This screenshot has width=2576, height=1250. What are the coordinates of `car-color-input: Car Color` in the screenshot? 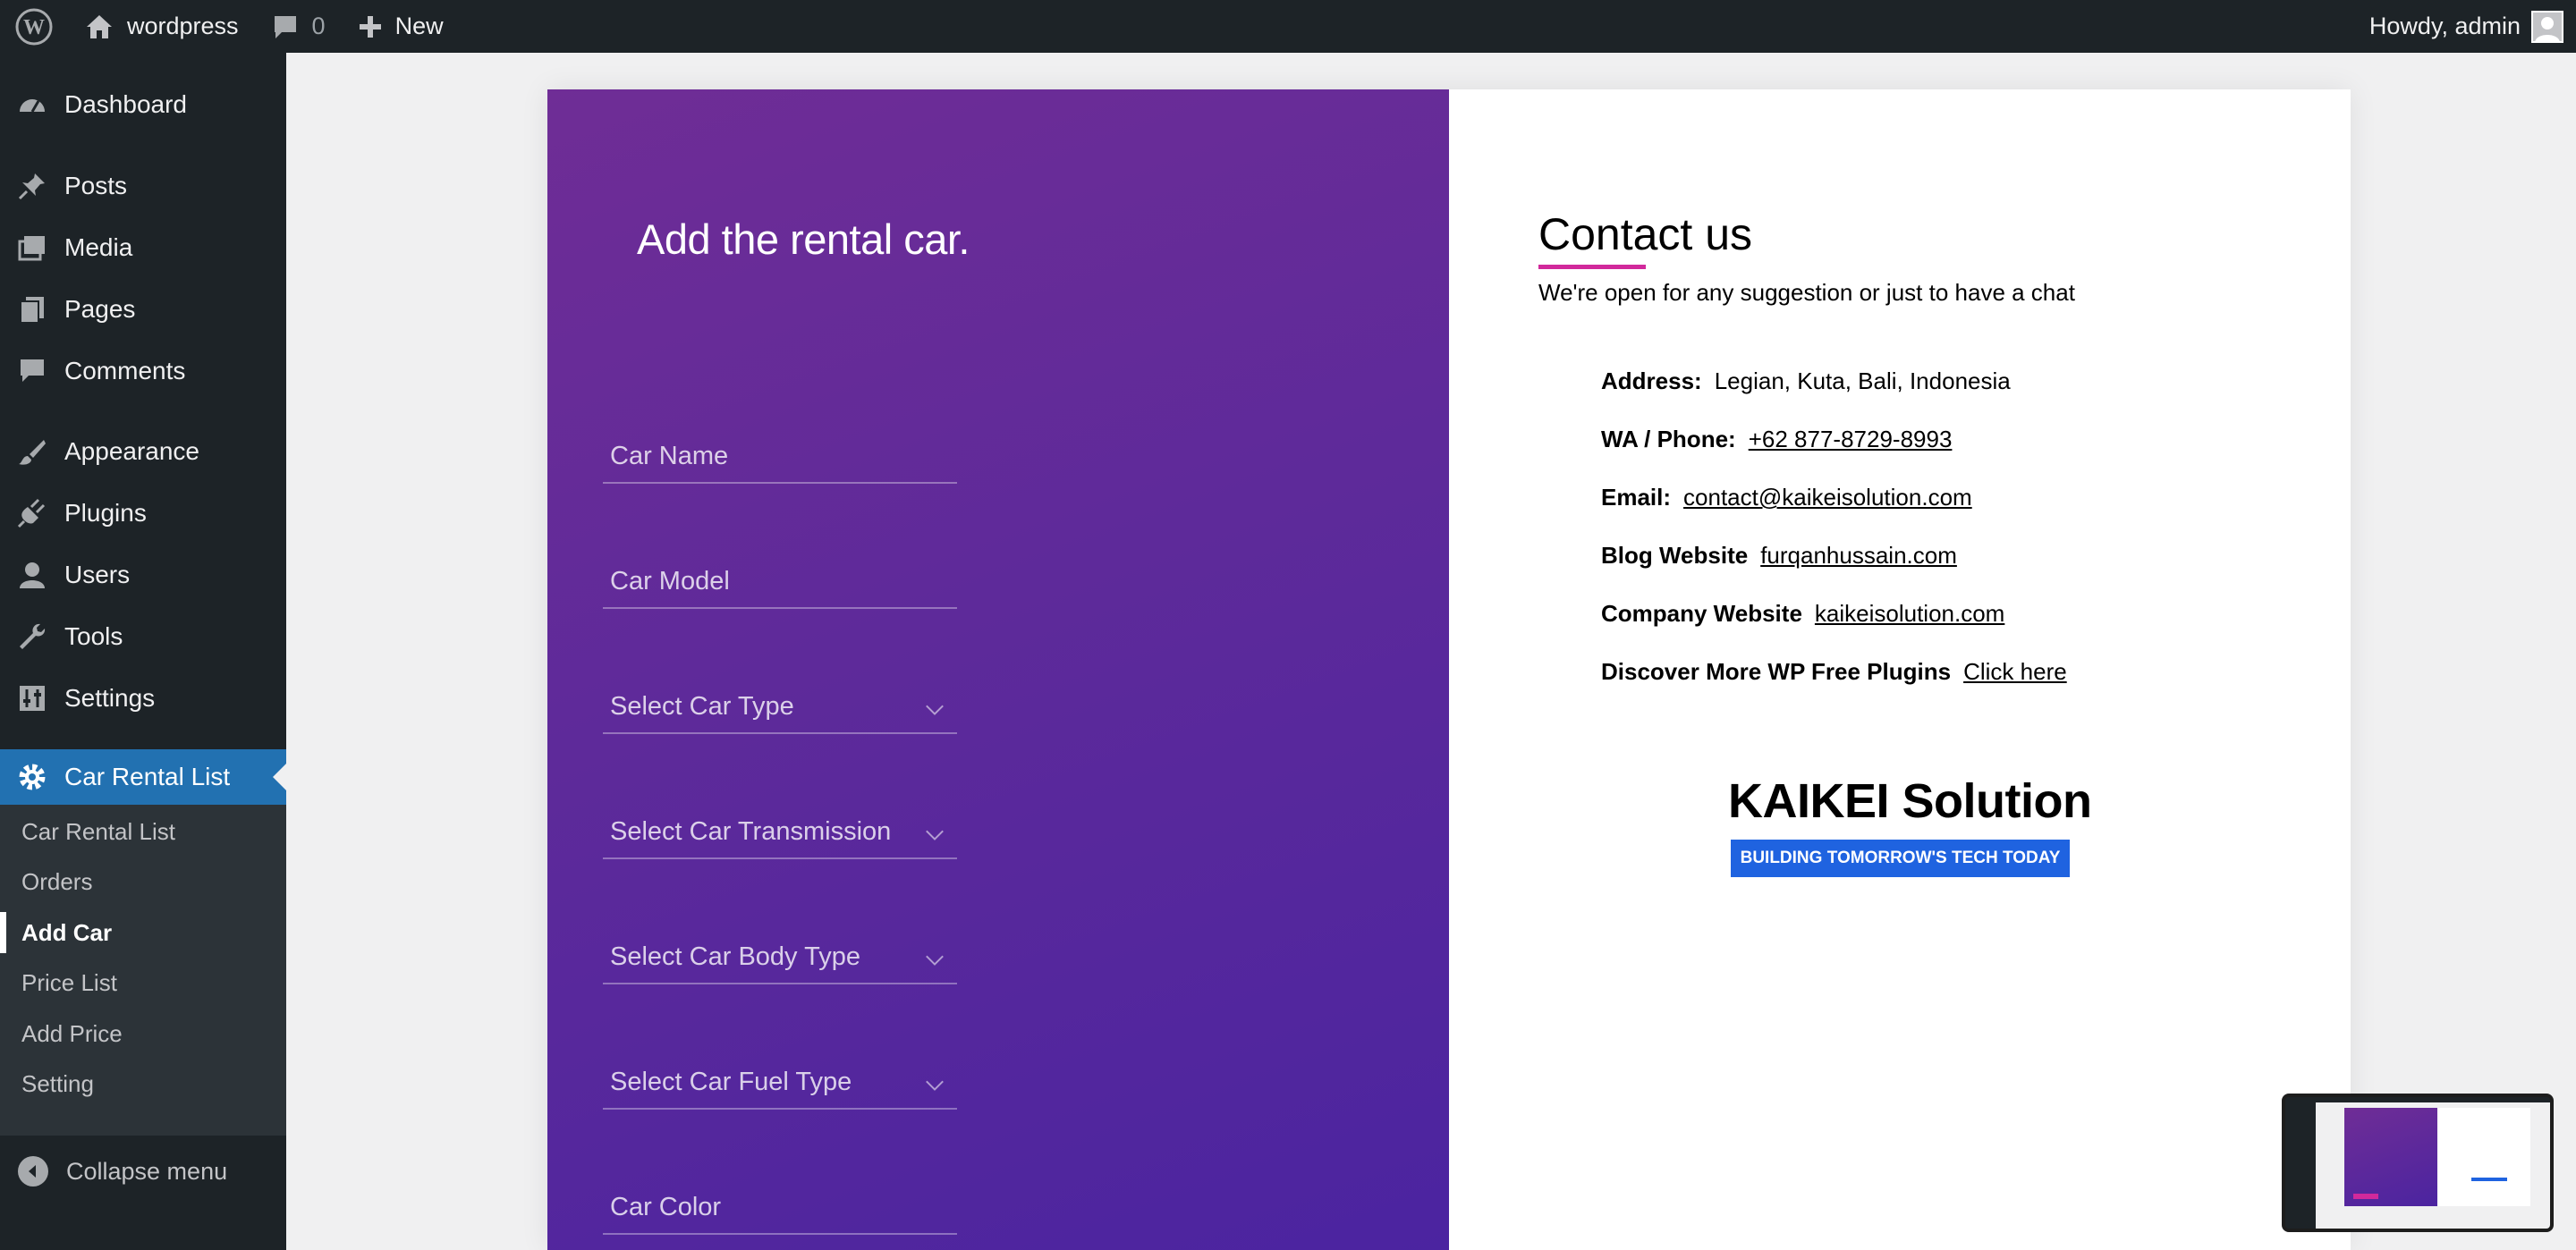 It's located at (780, 1208).